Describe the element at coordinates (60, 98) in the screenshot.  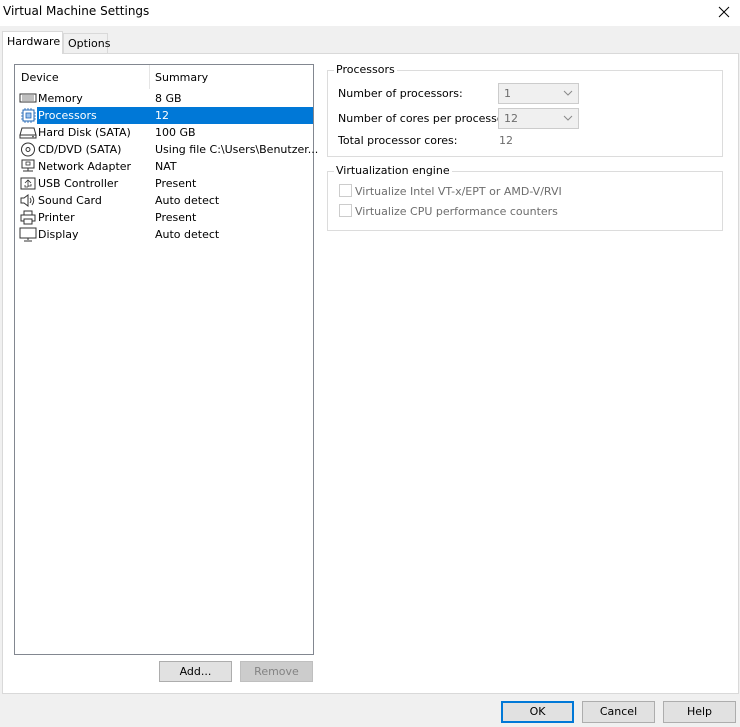
I see `device-name: Memory` at that location.